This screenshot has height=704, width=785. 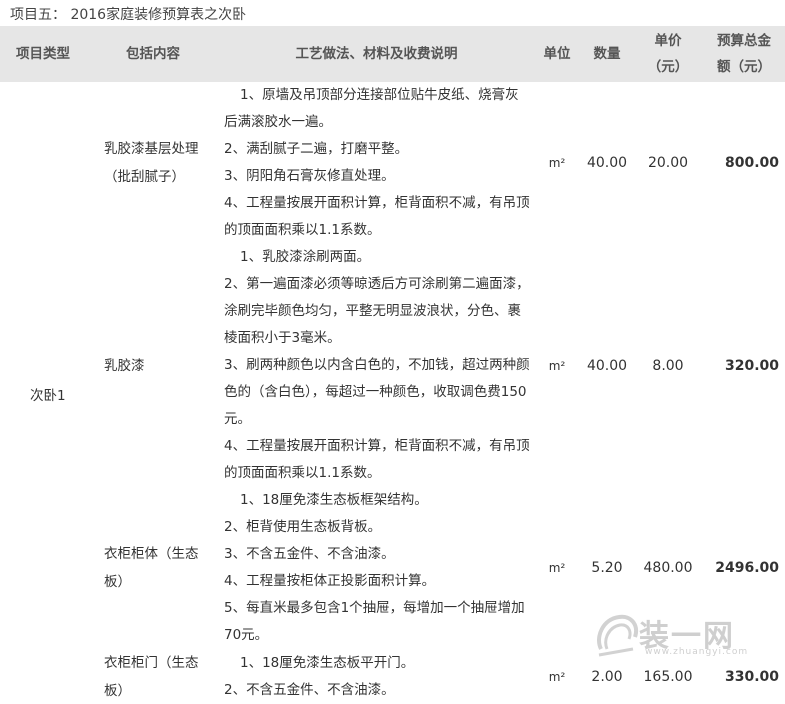 I want to click on desc-line: 3、不含五金件、不含油漆。, so click(x=309, y=554).